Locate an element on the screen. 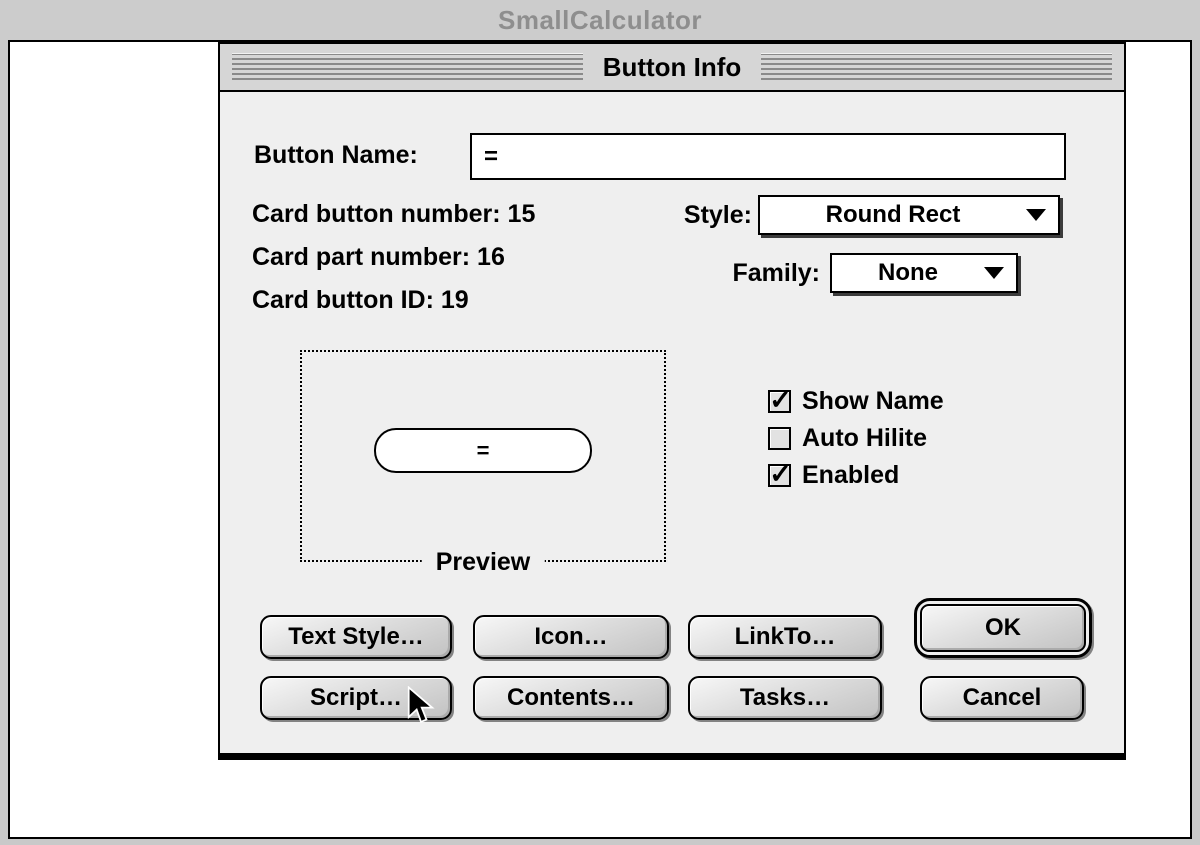  mouse-cursor-icon is located at coordinates (421, 704).